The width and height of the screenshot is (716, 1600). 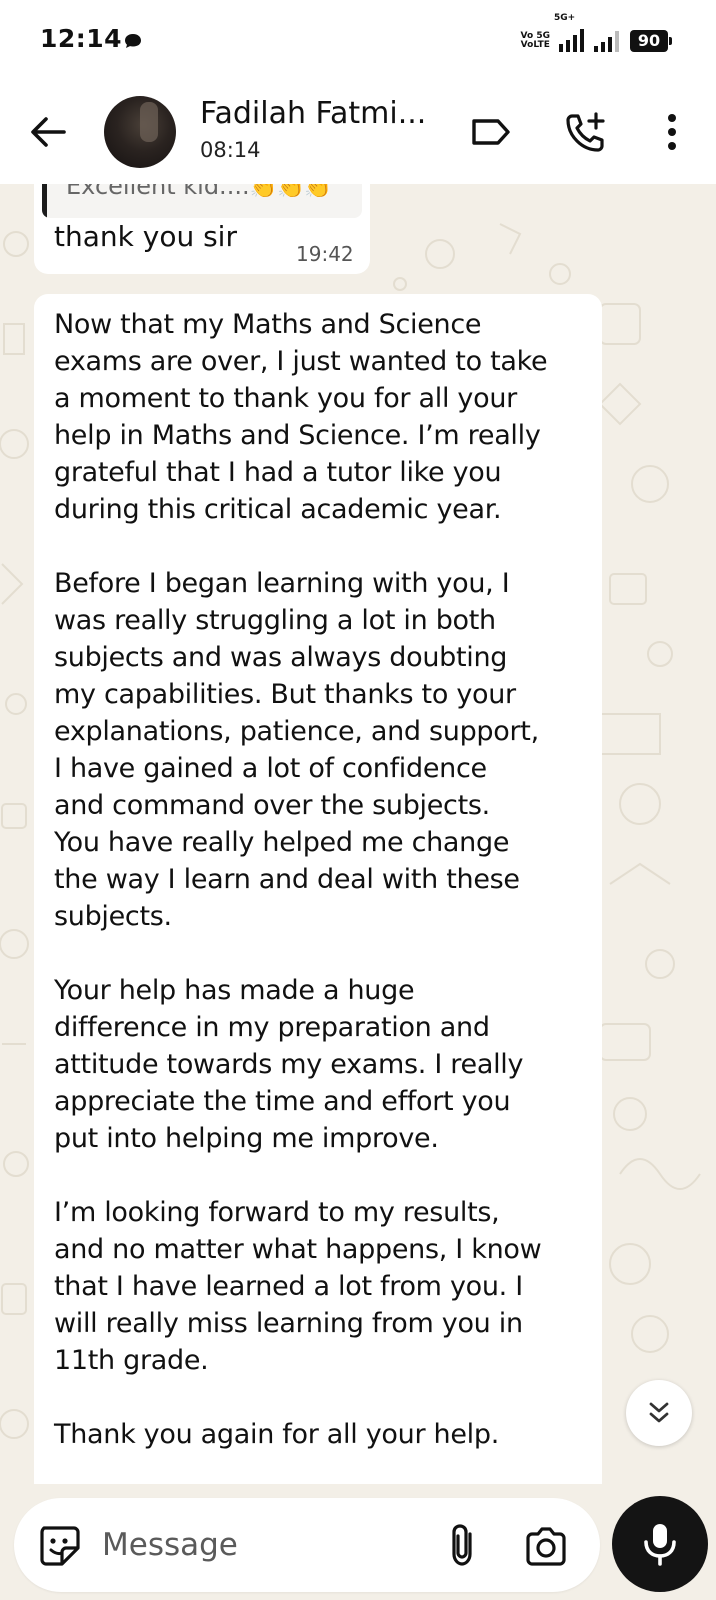 What do you see at coordinates (230, 150) in the screenshot?
I see `contact-last-seen: 08:14` at bounding box center [230, 150].